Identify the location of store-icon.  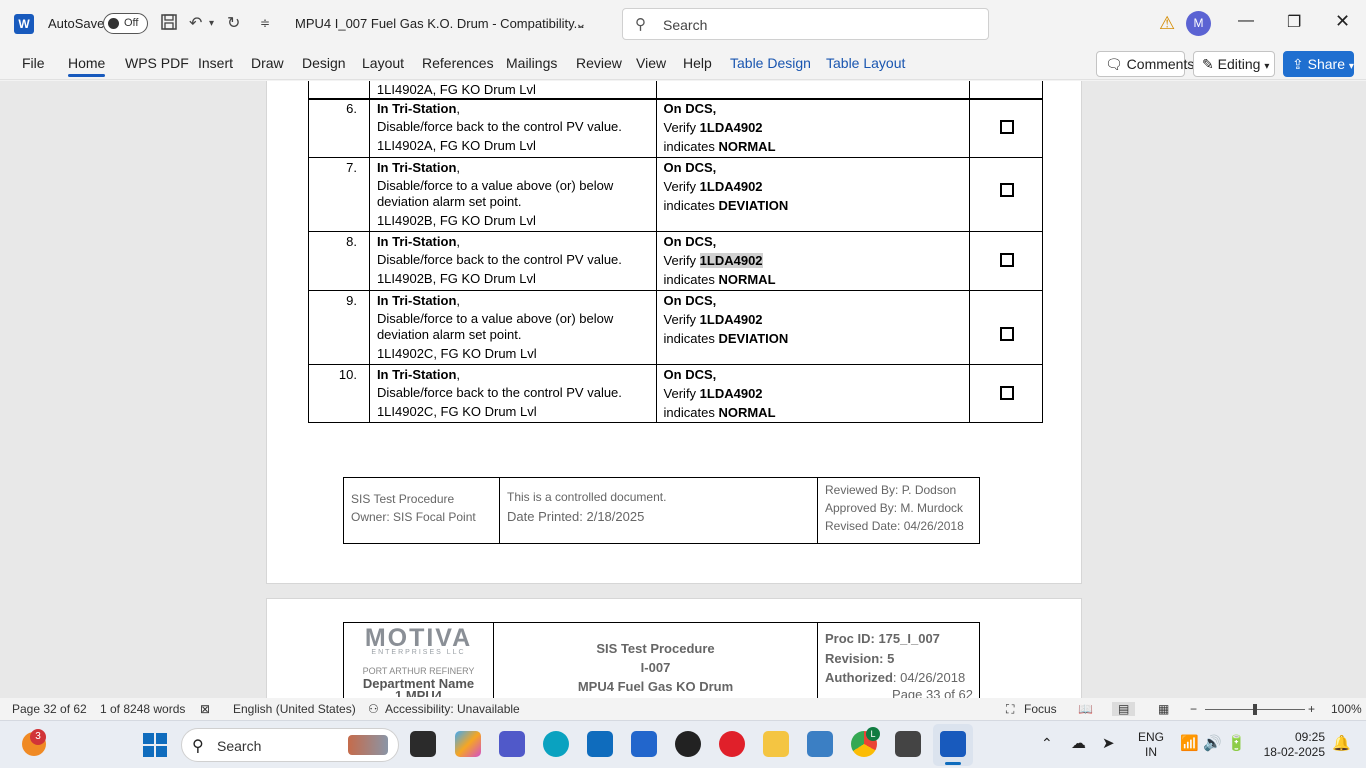
(600, 744).